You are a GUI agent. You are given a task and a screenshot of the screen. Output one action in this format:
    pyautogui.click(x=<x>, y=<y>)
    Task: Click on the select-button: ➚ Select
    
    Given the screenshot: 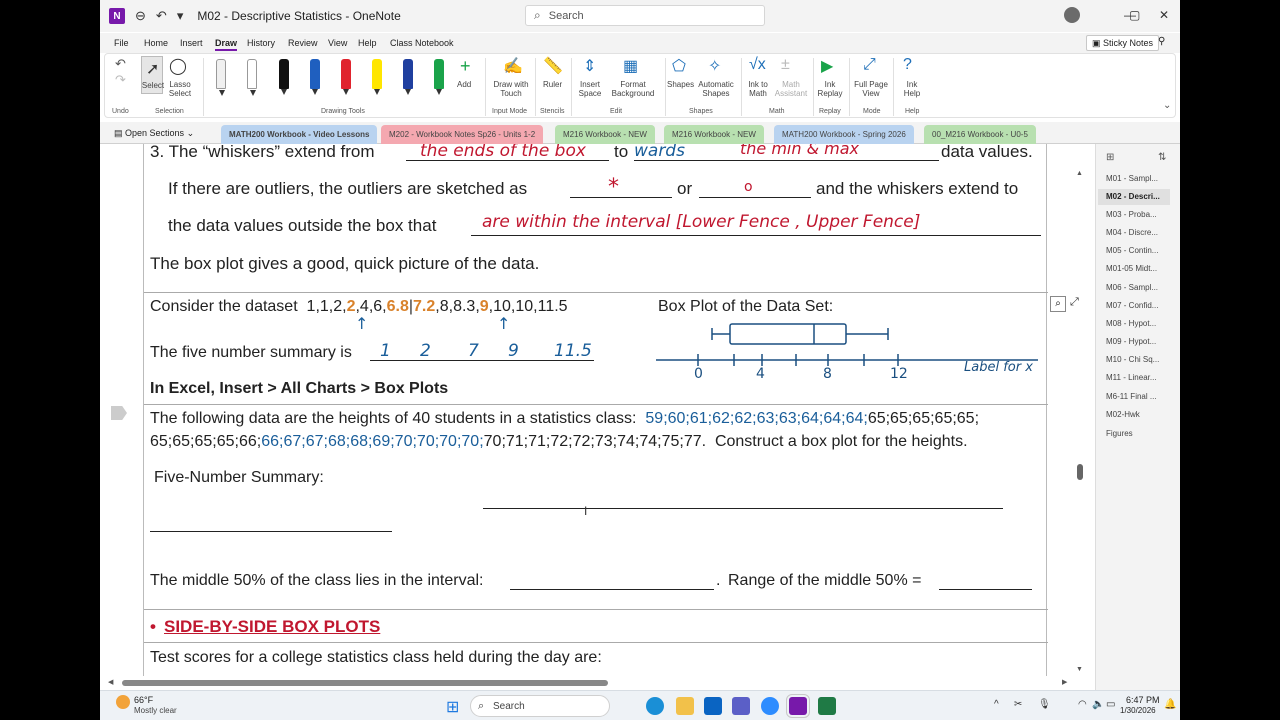 What is the action you would take?
    pyautogui.click(x=152, y=75)
    